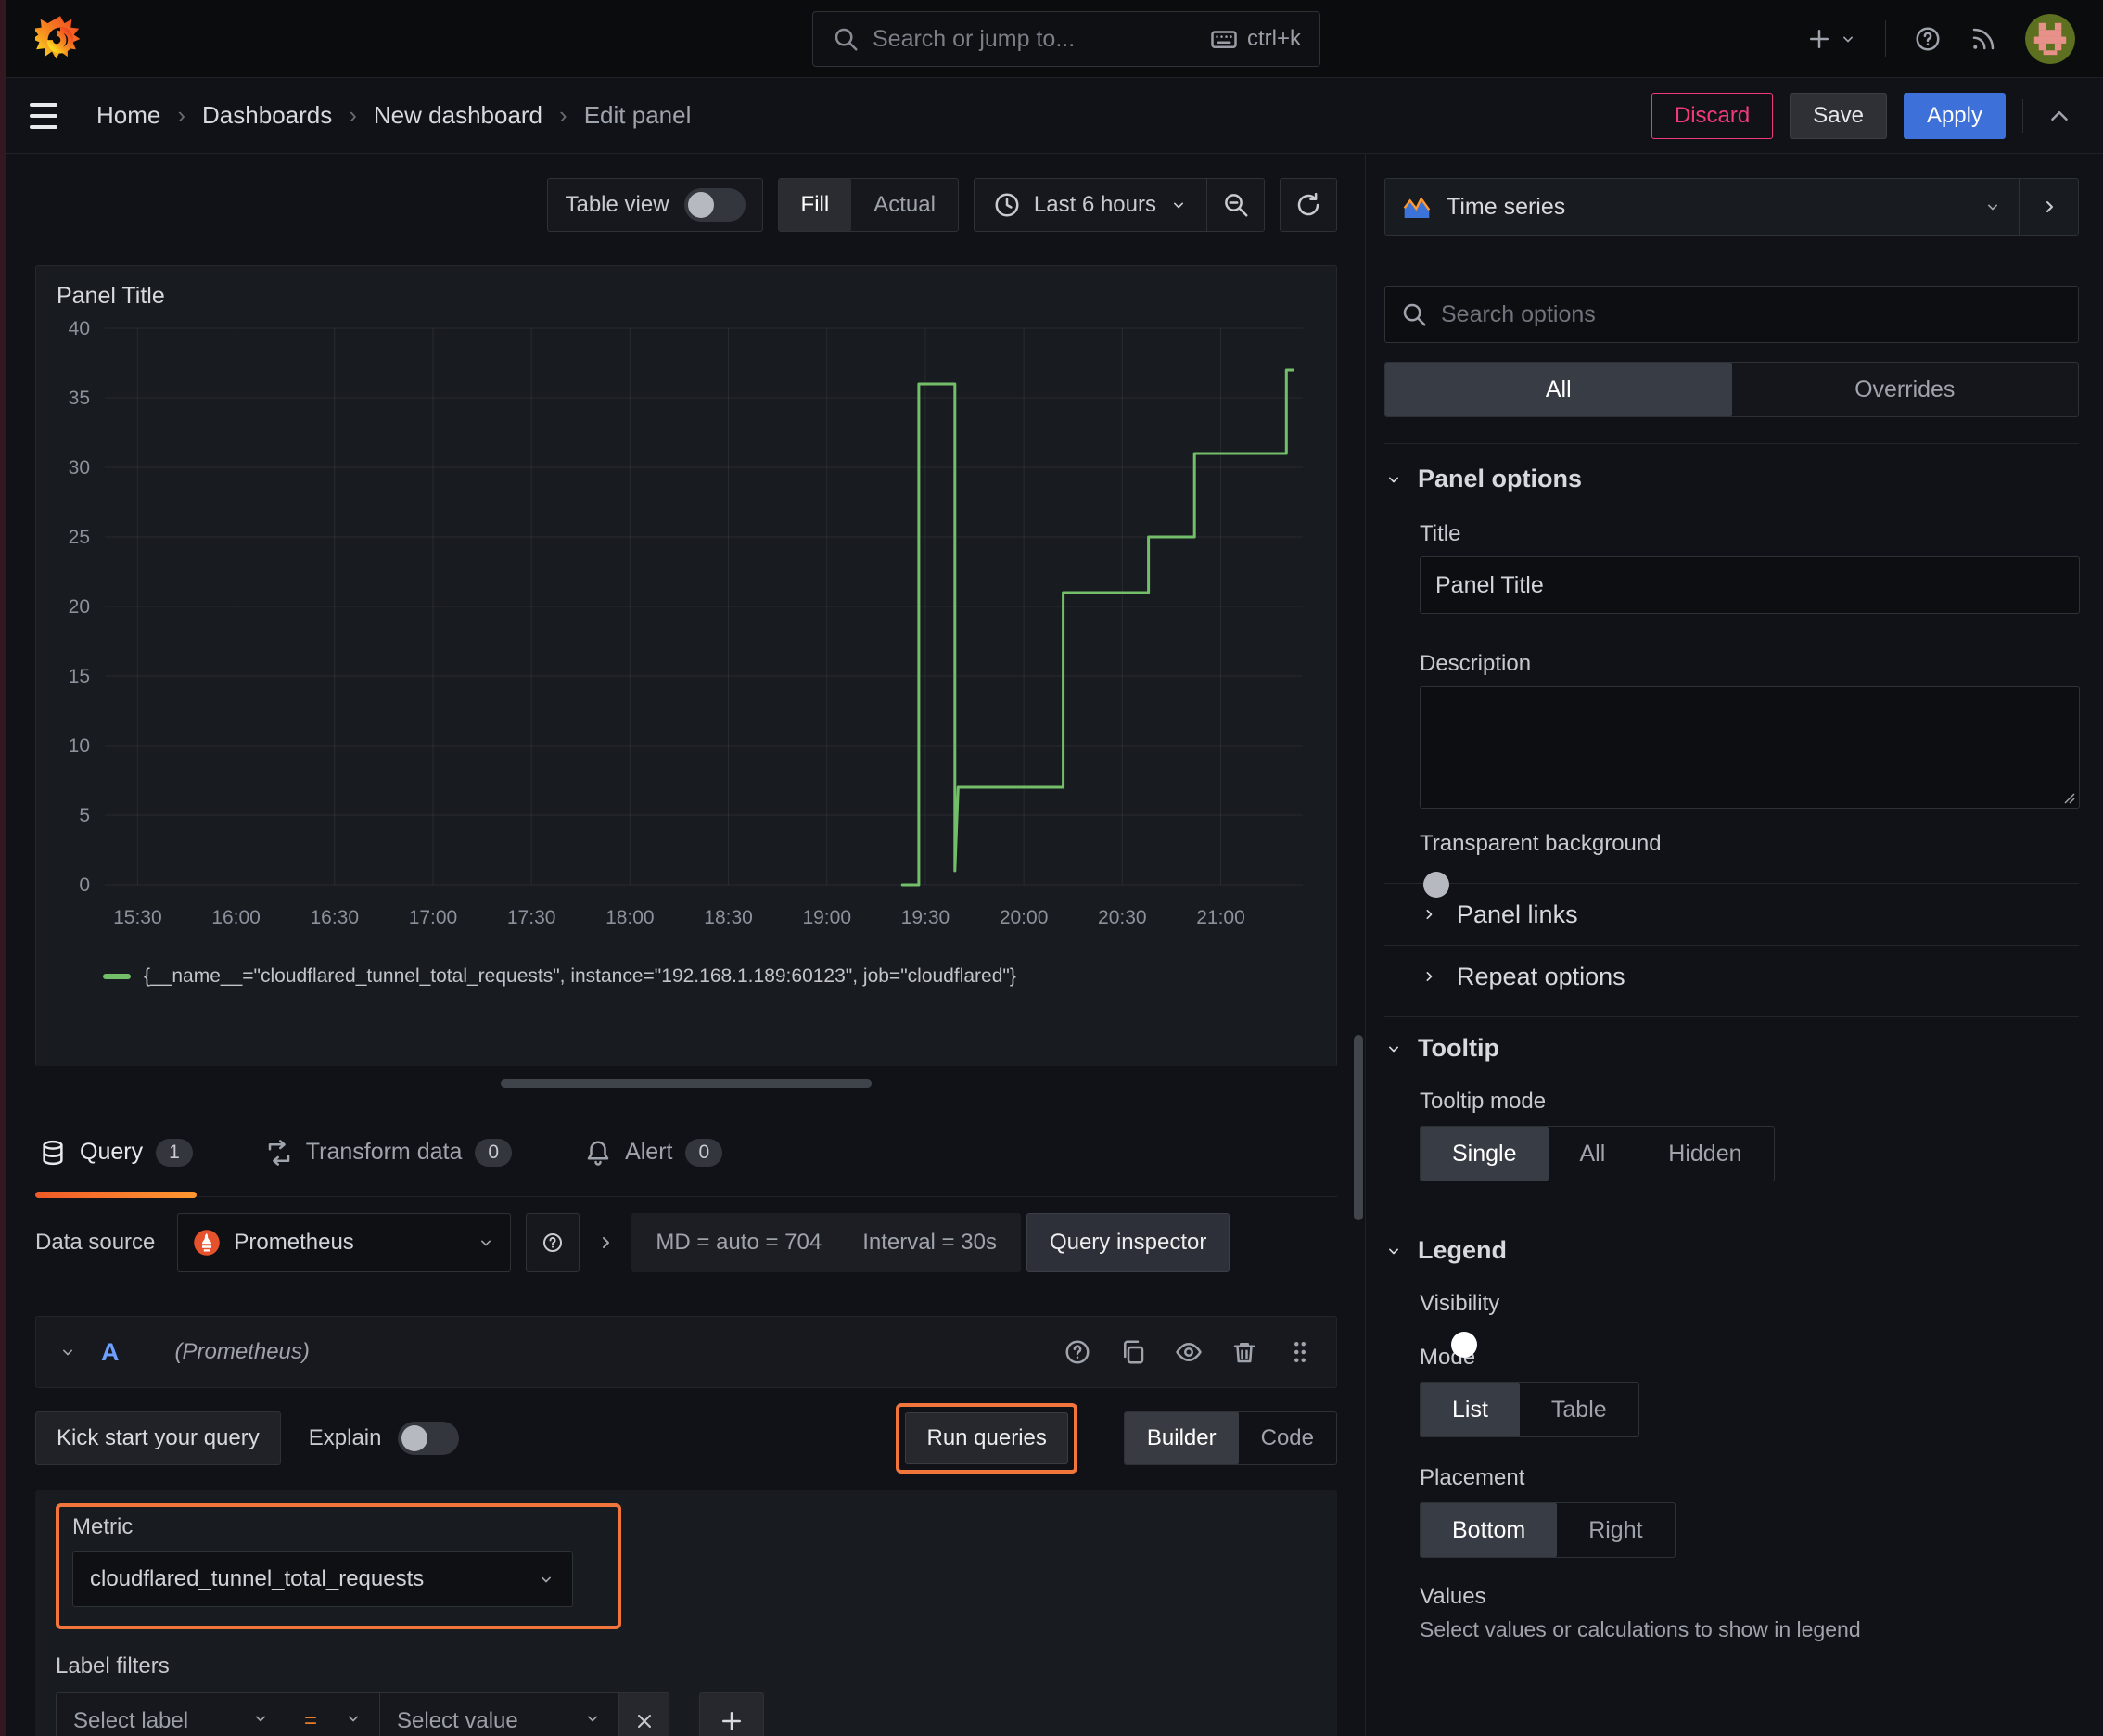  Describe the element at coordinates (1489, 1530) in the screenshot. I see `placement-bottom: Bottom` at that location.